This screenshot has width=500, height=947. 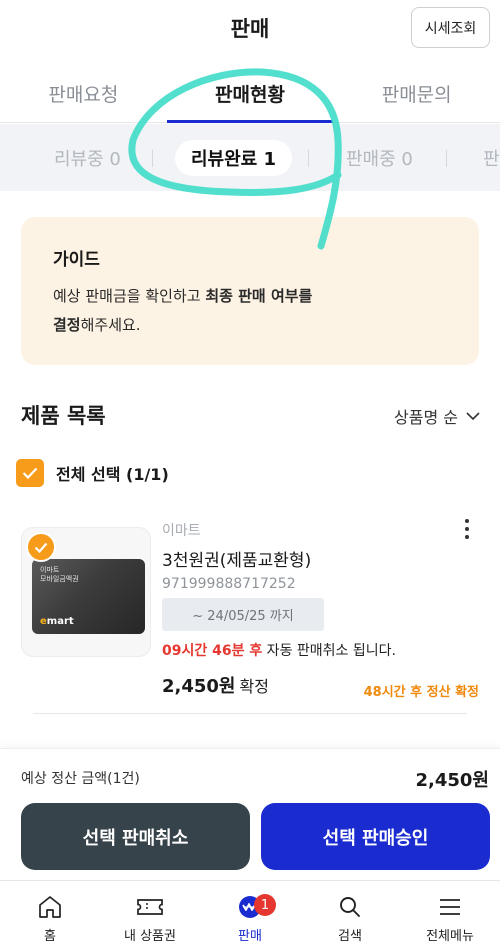 I want to click on header: 판매 시세조회, so click(x=250, y=29).